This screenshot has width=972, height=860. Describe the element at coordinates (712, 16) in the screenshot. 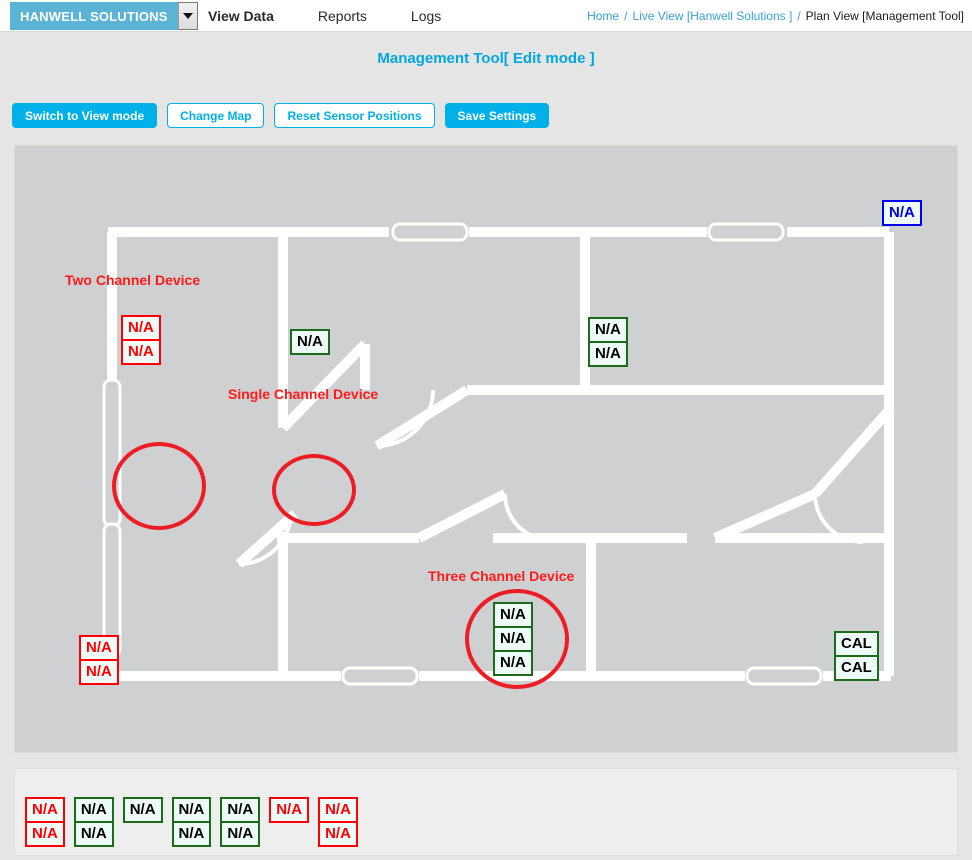

I see `breadcrumb-live-view: Live View [Hanwell Solutions ]` at that location.